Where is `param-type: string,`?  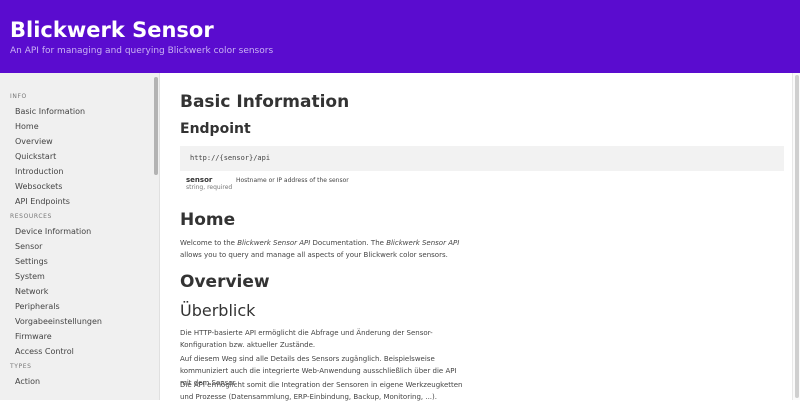
param-type: string, is located at coordinates (196, 187).